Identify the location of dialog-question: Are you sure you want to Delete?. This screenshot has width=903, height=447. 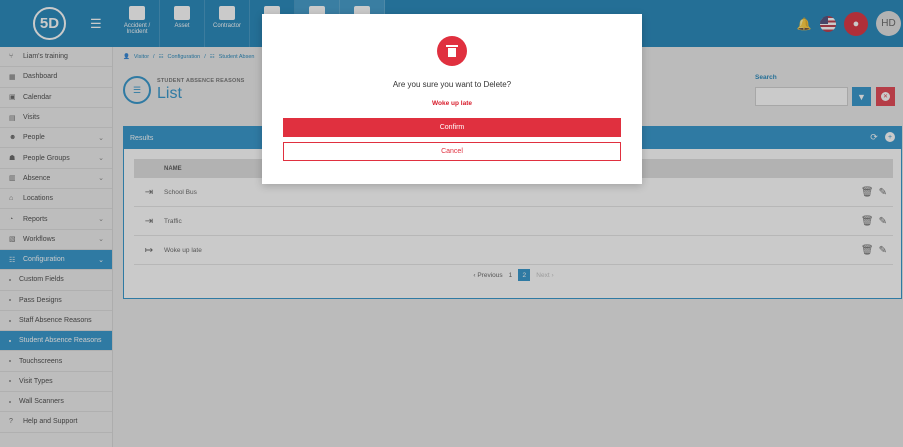
(452, 84).